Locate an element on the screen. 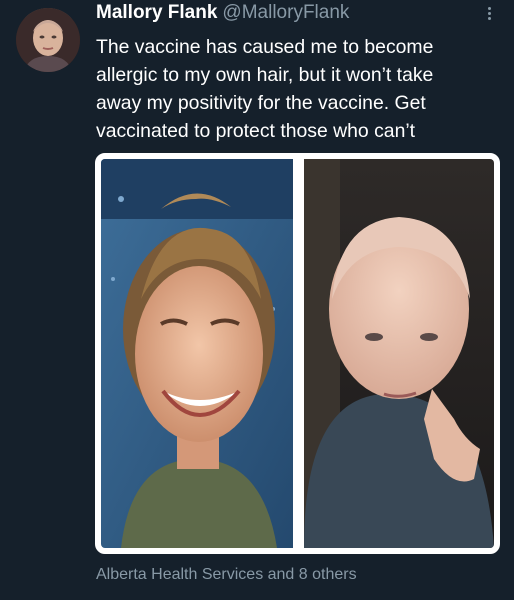 The width and height of the screenshot is (514, 600). user-handle: @MalloryFlank is located at coordinates (285, 13).